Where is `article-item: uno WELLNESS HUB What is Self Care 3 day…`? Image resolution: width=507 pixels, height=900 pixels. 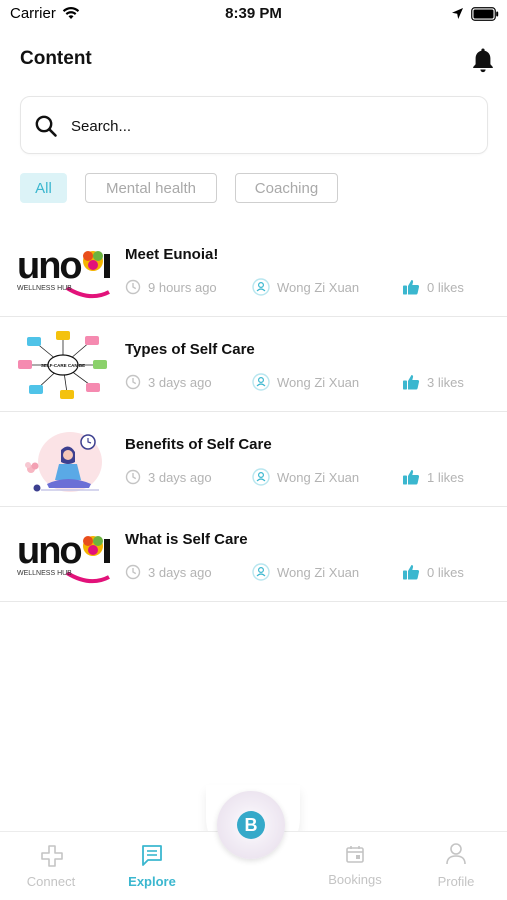
article-item: uno WELLNESS HUB What is Self Care 3 day… is located at coordinates (253, 554).